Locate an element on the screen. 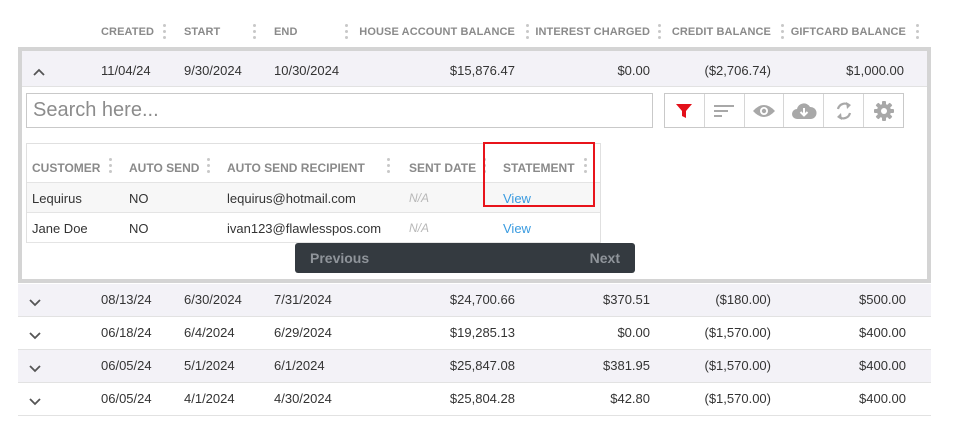 Image resolution: width=955 pixels, height=439 pixels. gear-icon is located at coordinates (883, 110).